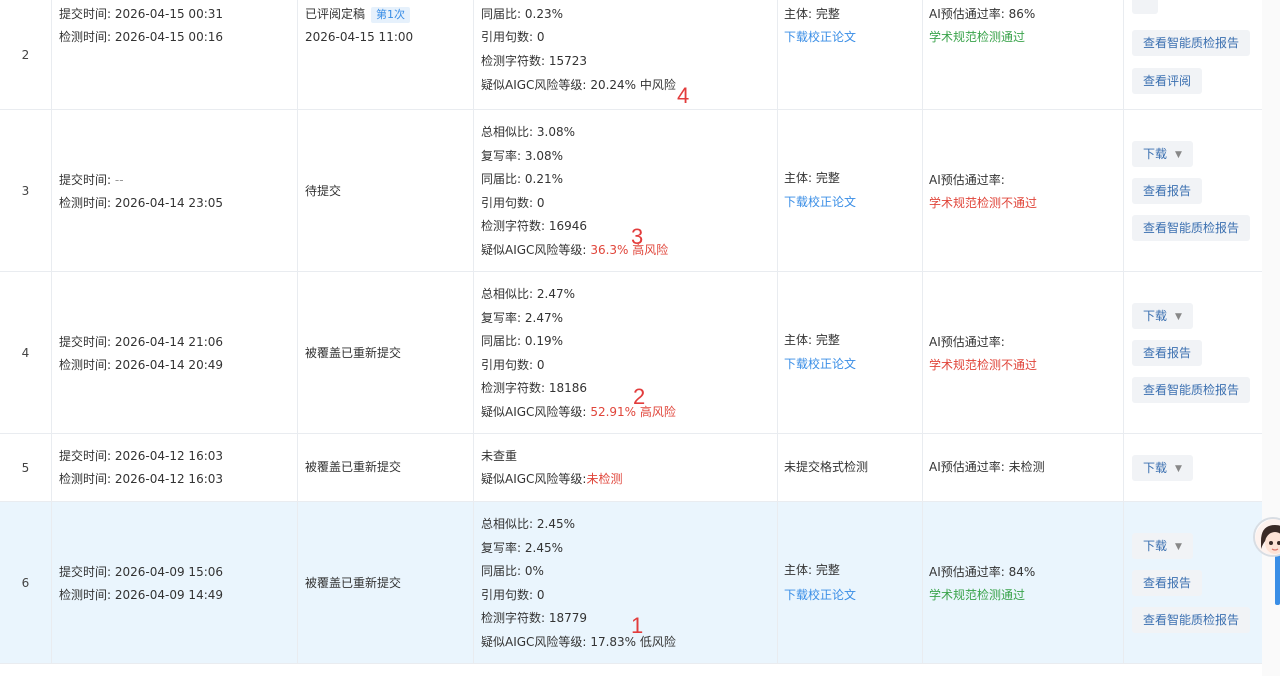 This screenshot has height=676, width=1280. I want to click on status-text: 待提交, so click(323, 191).